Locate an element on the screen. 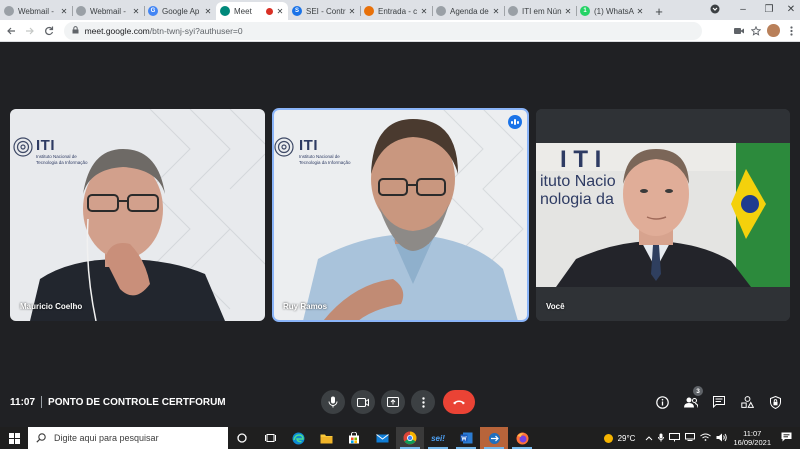 The height and width of the screenshot is (449, 800). remote-desktop-icon is located at coordinates (494, 438).